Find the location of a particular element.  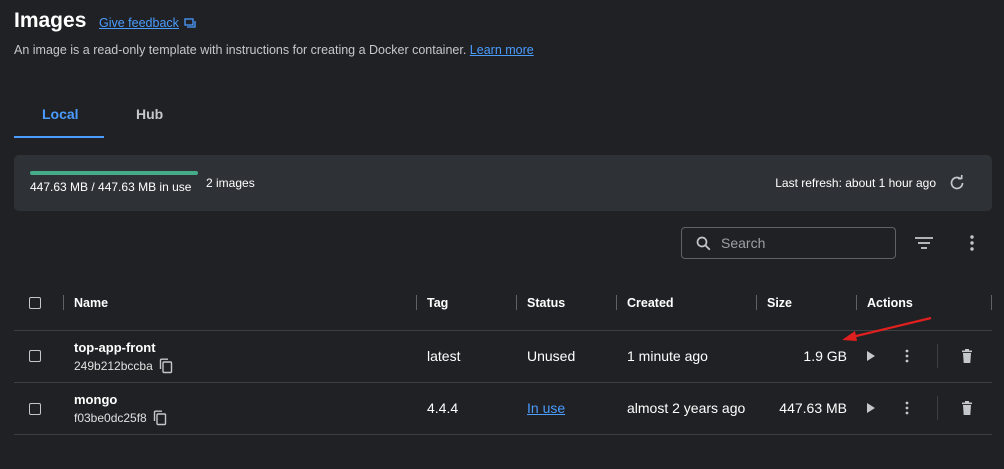

image-status: Unused is located at coordinates (551, 356).